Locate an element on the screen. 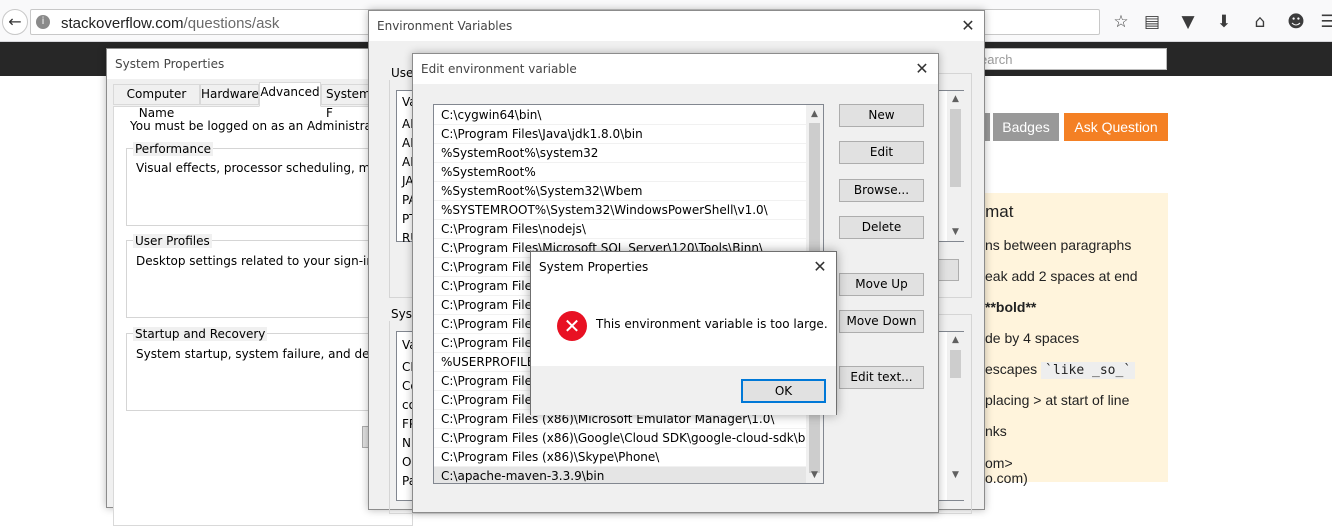 The image size is (1332, 526). list-item: %SystemRoot%\system32 is located at coordinates (620, 153).